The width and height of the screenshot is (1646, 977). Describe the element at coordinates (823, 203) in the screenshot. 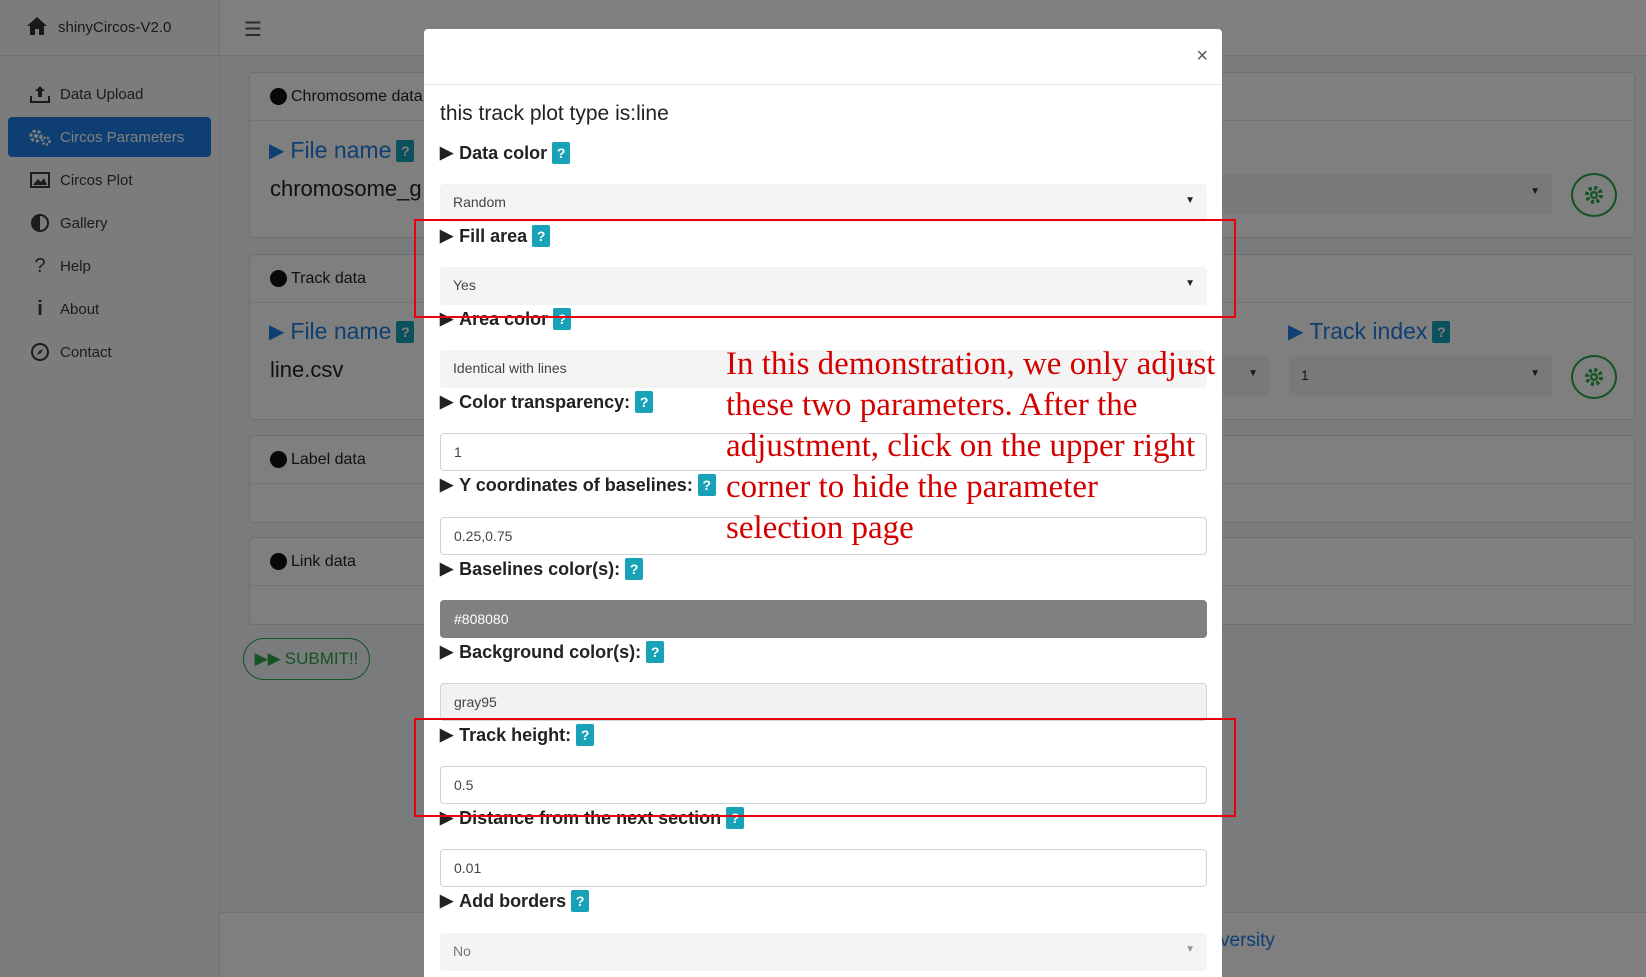

I see `data-color-select: Random ▼` at that location.